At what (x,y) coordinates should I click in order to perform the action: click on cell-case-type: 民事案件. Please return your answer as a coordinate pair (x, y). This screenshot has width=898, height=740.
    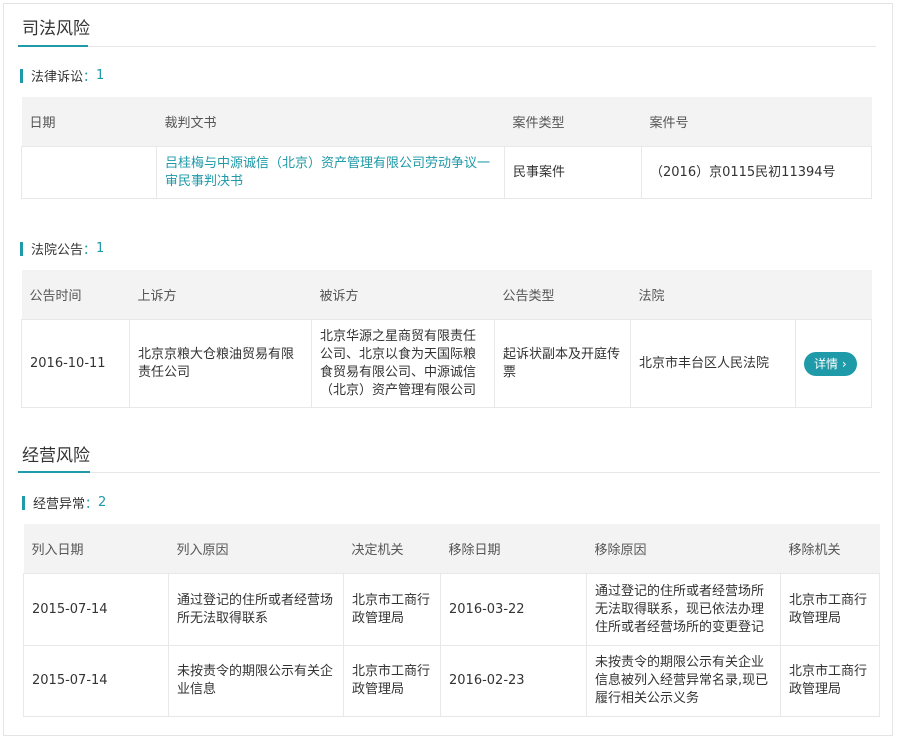
    Looking at the image, I should click on (573, 172).